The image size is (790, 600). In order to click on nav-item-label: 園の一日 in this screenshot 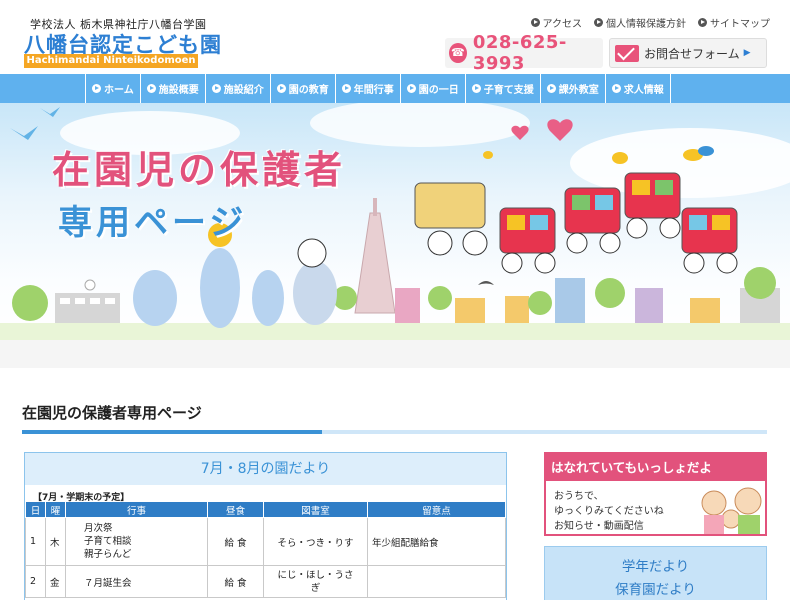, I will do `click(438, 90)`.